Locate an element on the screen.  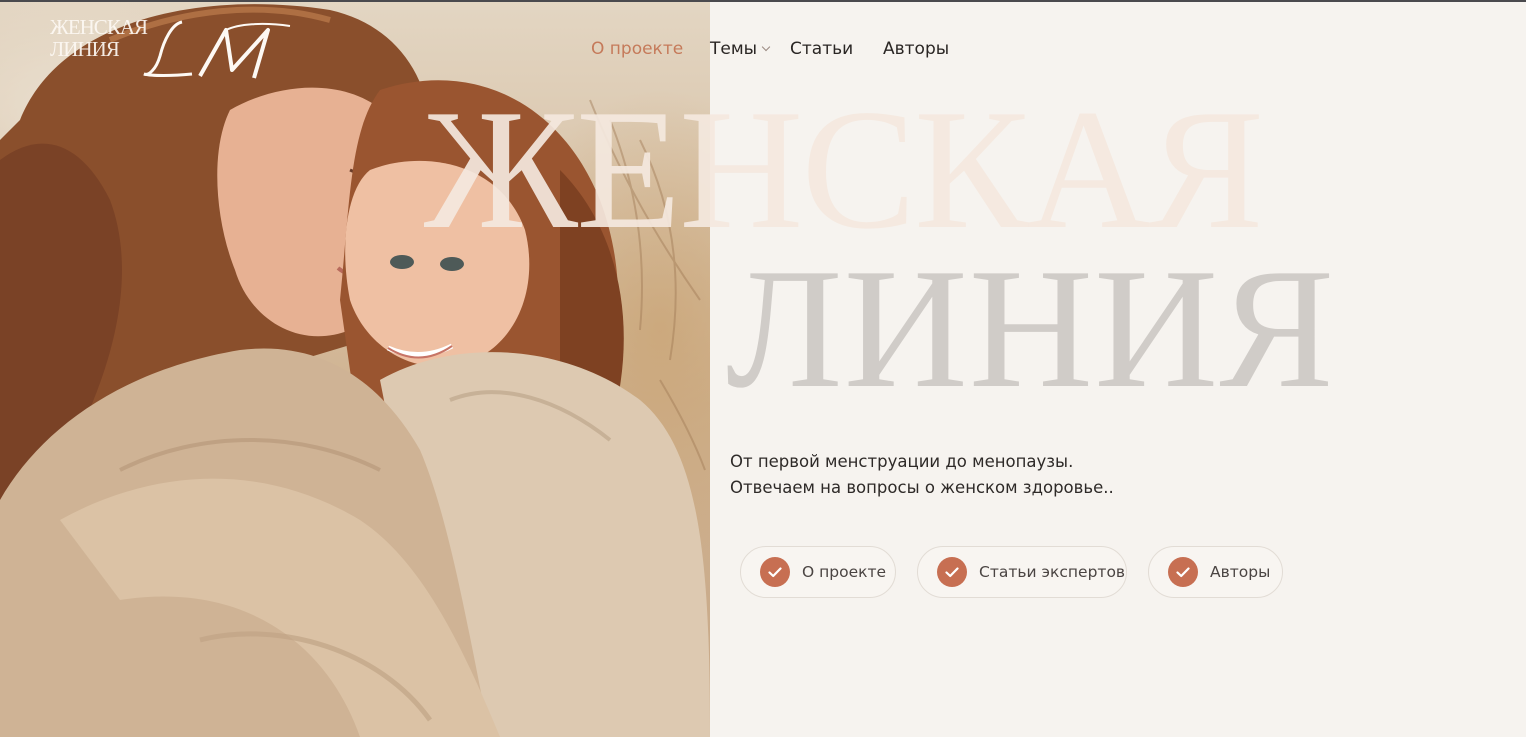
pill-authors-button: Авторы is located at coordinates (1215, 572).